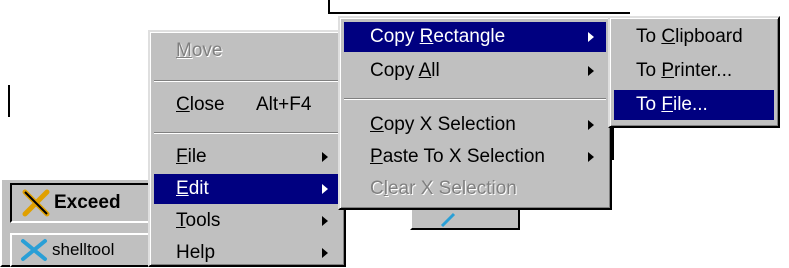  What do you see at coordinates (475, 189) in the screenshot?
I see `menu-item-clear-x-selection: Clear X Selection` at bounding box center [475, 189].